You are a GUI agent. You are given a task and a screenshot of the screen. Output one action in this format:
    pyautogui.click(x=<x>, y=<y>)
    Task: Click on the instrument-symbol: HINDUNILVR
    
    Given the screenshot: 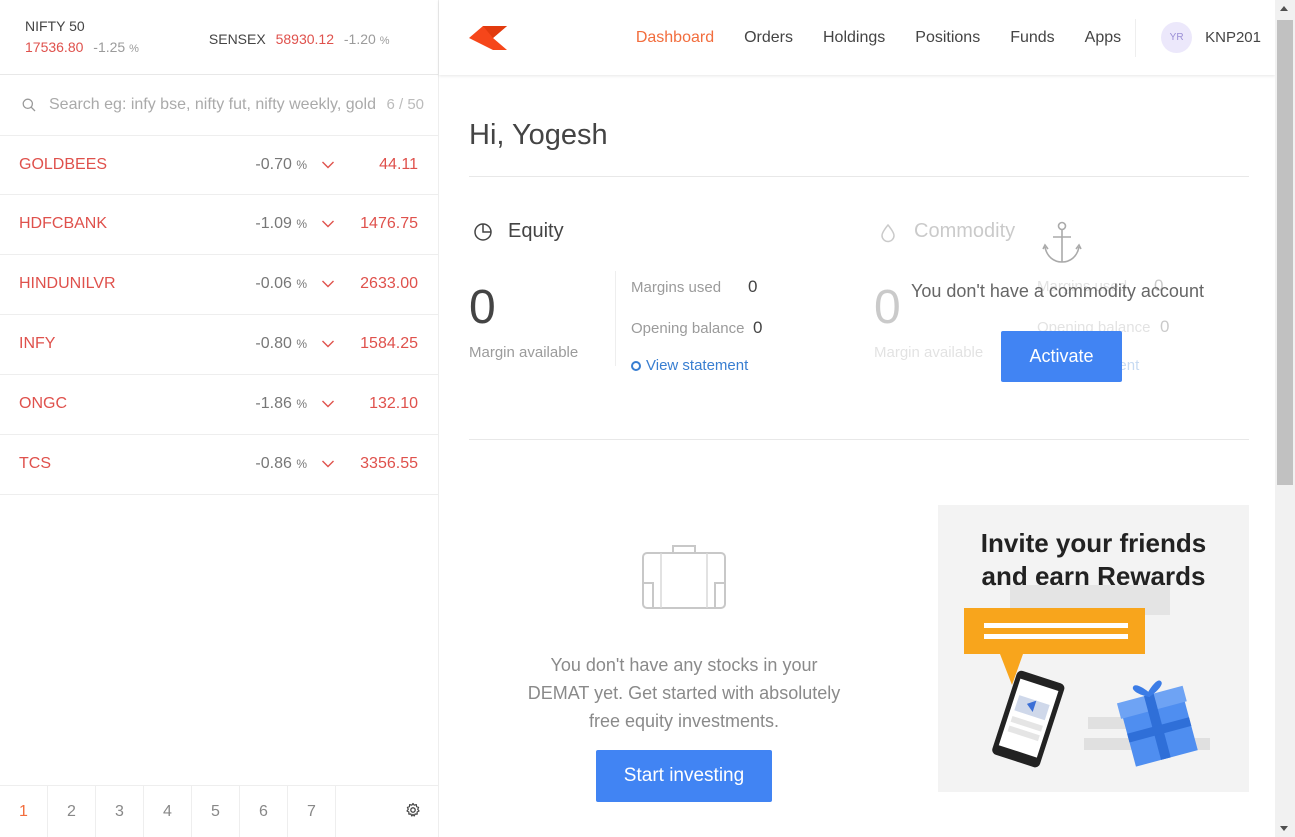 What is the action you would take?
    pyautogui.click(x=67, y=283)
    